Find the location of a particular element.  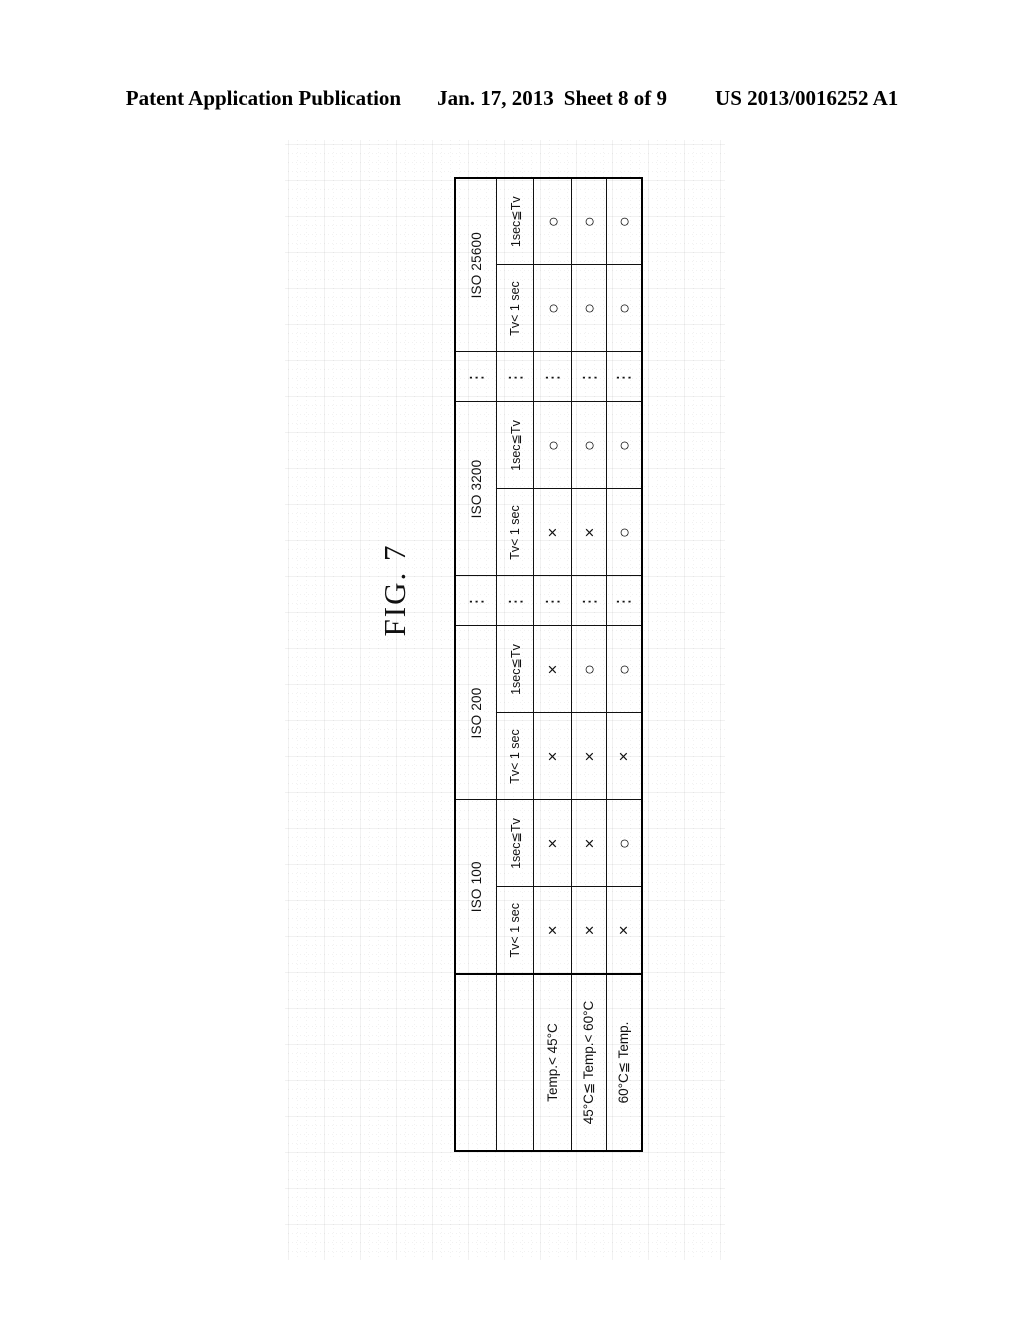

cell-r0-c9: ○ is located at coordinates (552, 221).